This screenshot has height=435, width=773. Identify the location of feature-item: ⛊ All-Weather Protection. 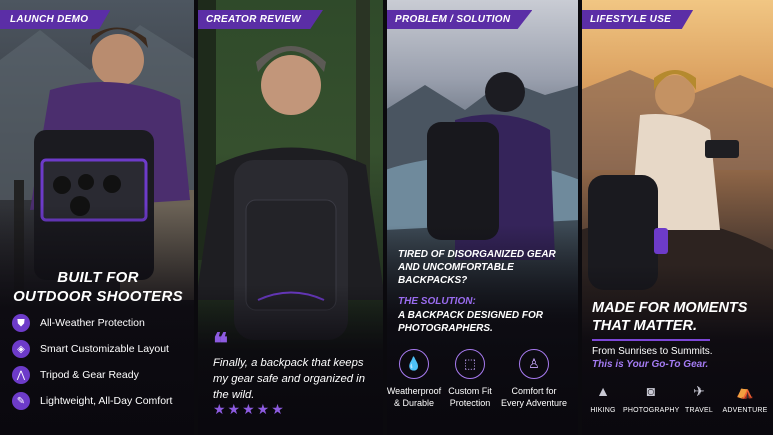
(78, 323).